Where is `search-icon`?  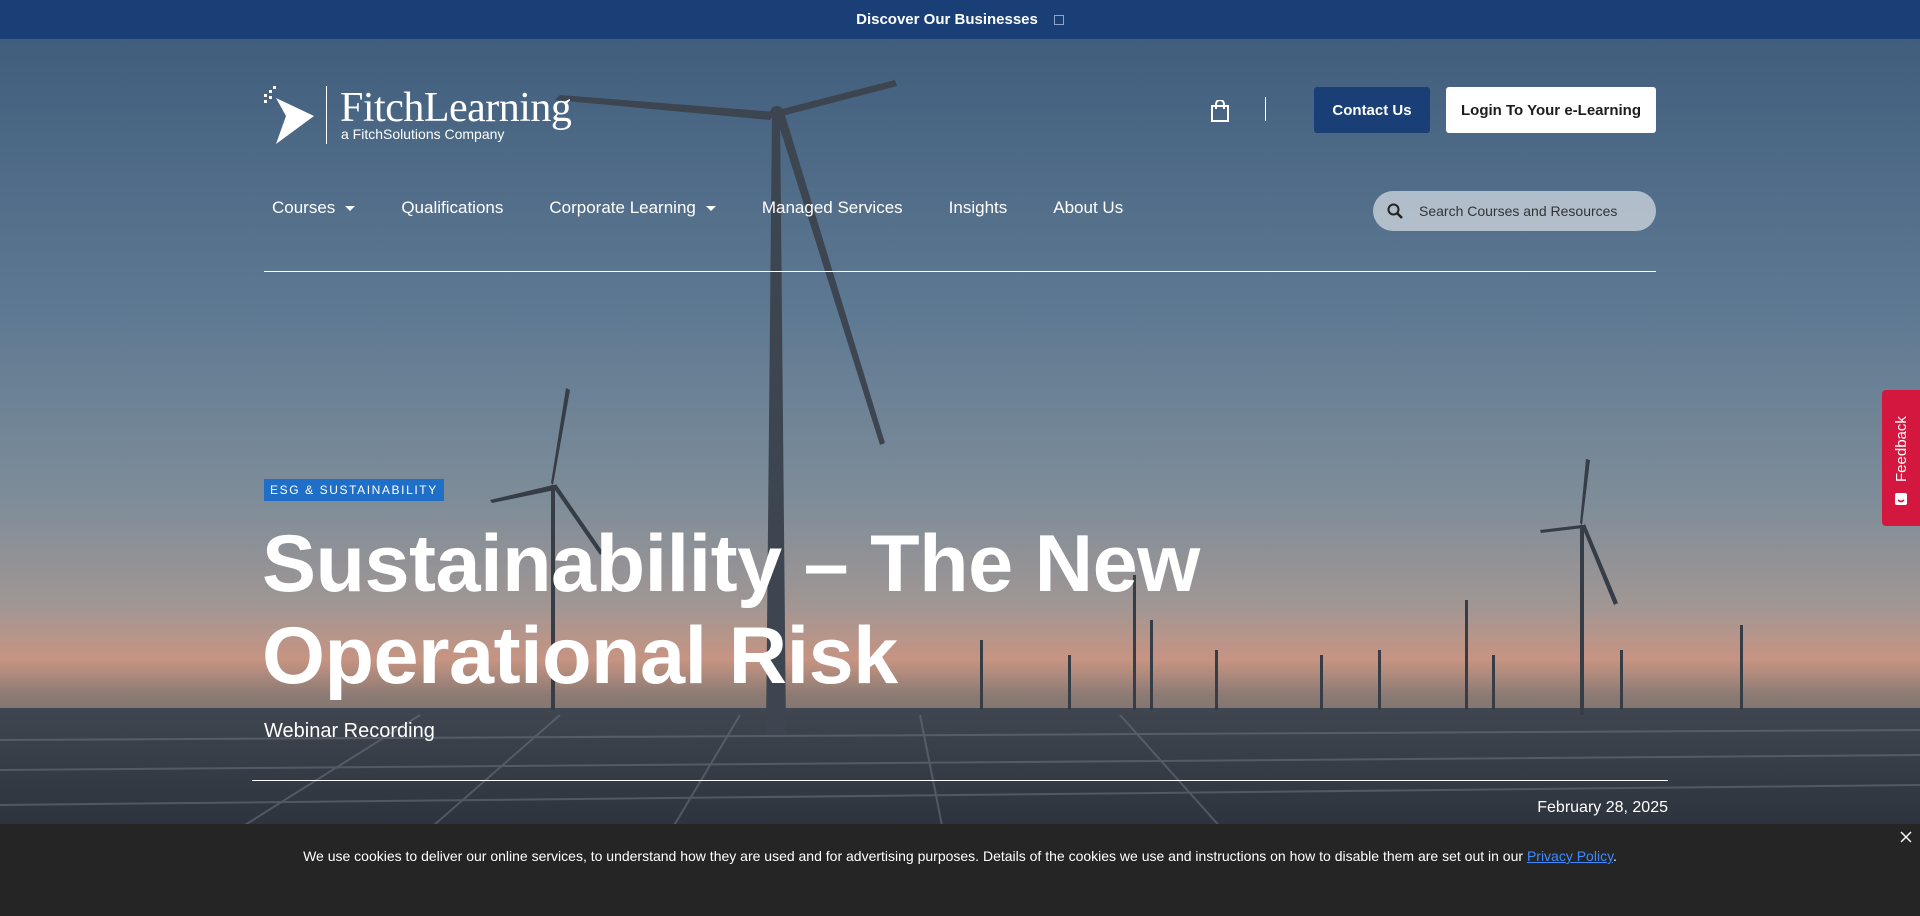
search-icon is located at coordinates (1395, 211).